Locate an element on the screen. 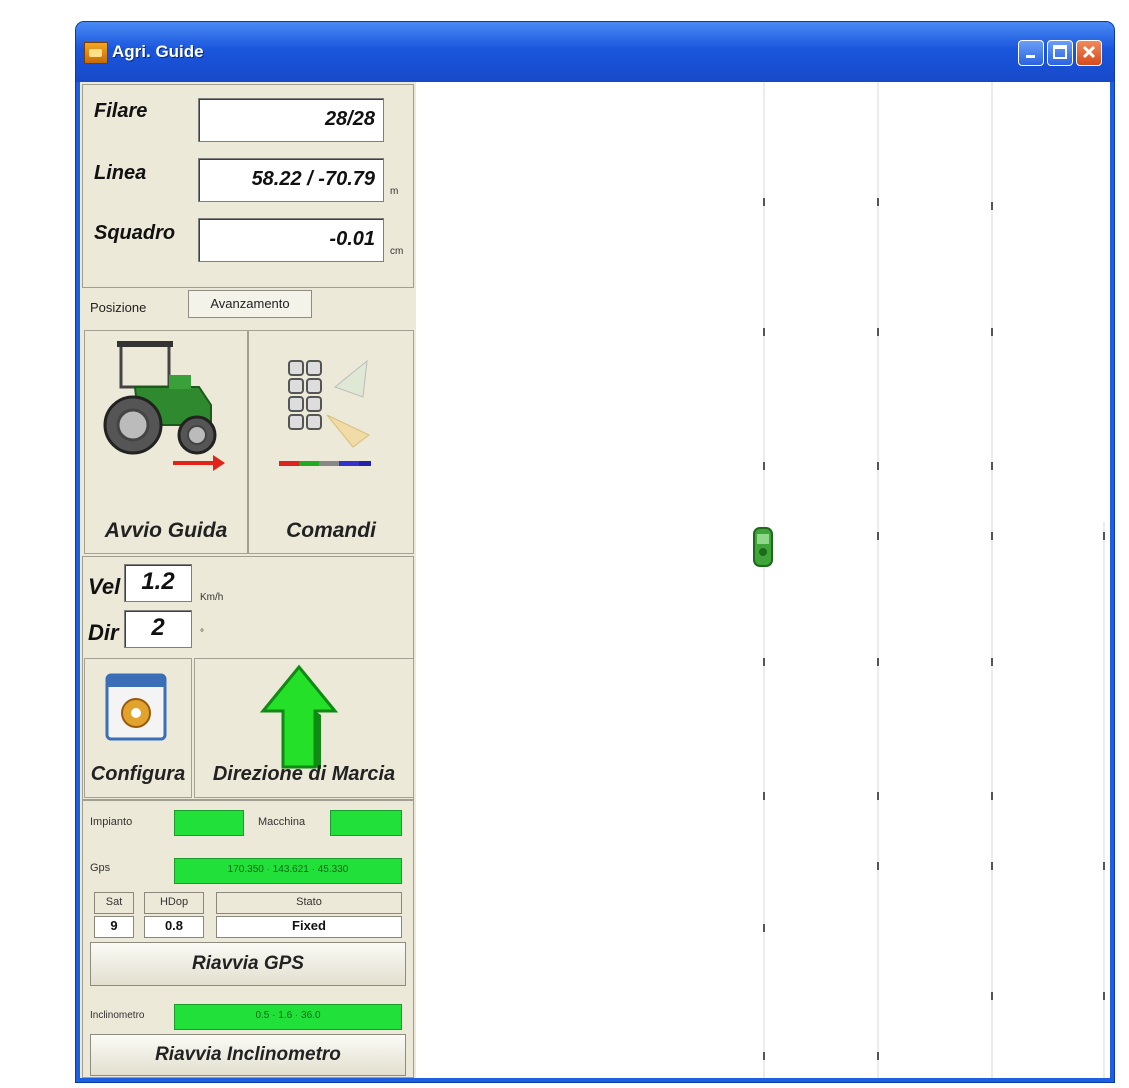 The width and height of the screenshot is (1129, 1088). riavvia-gps-button: Riavvia GPS is located at coordinates (248, 964).